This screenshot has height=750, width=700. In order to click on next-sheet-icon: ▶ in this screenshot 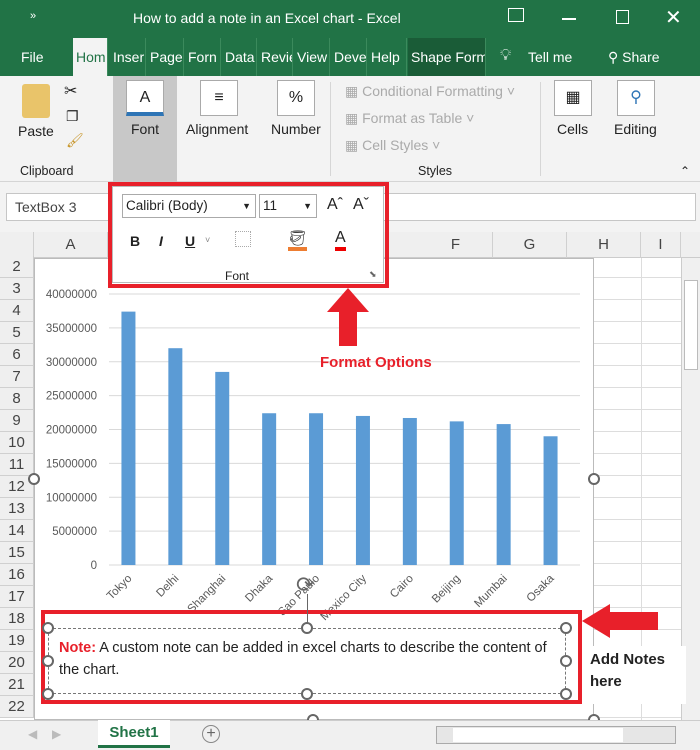, I will do `click(56, 734)`.